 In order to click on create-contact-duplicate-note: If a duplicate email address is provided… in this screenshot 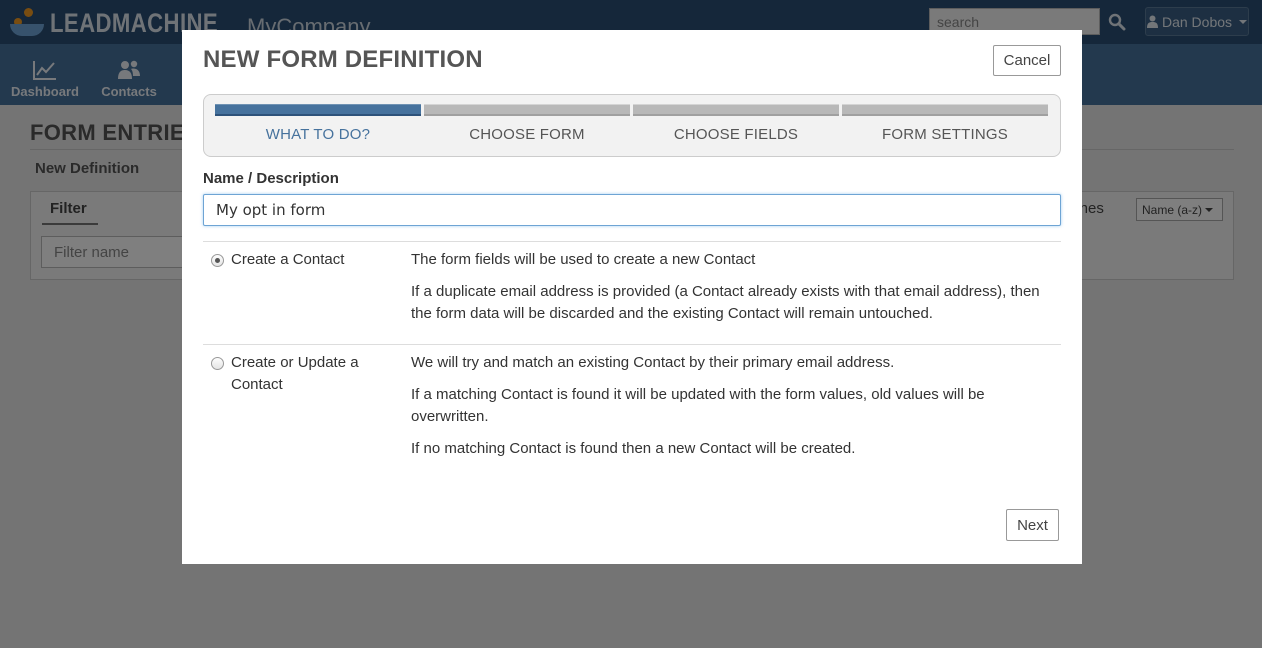, I will do `click(725, 302)`.